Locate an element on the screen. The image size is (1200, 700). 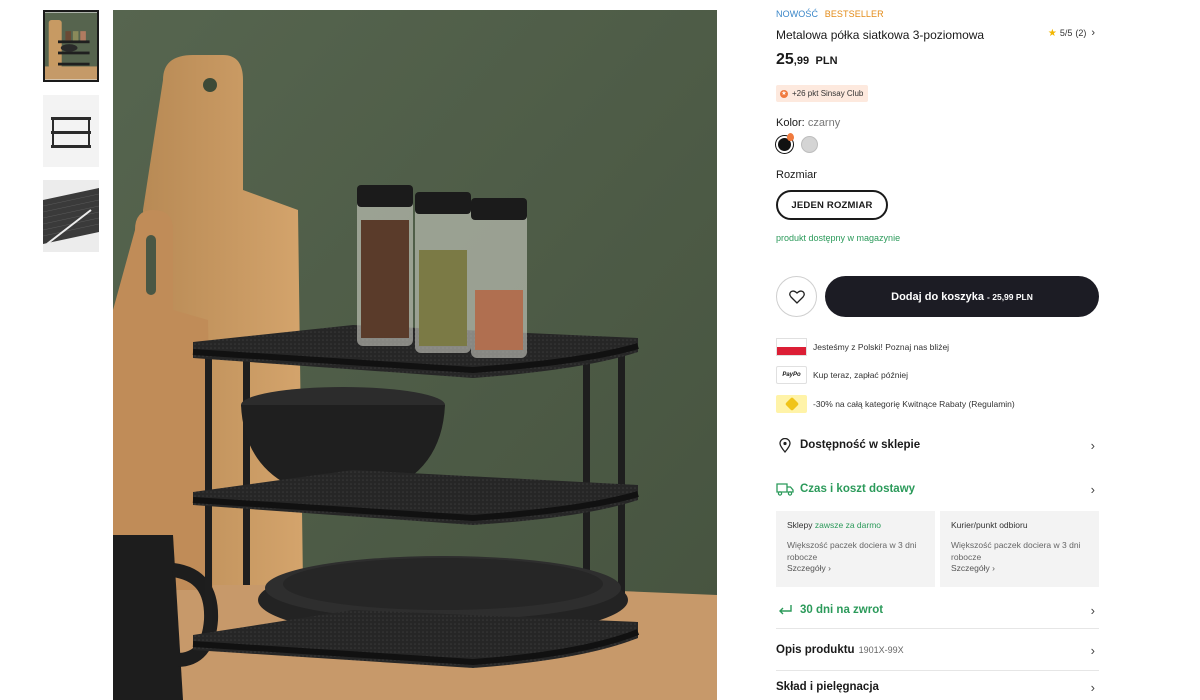
color-label: Kolor: czarny is located at coordinates (808, 123).